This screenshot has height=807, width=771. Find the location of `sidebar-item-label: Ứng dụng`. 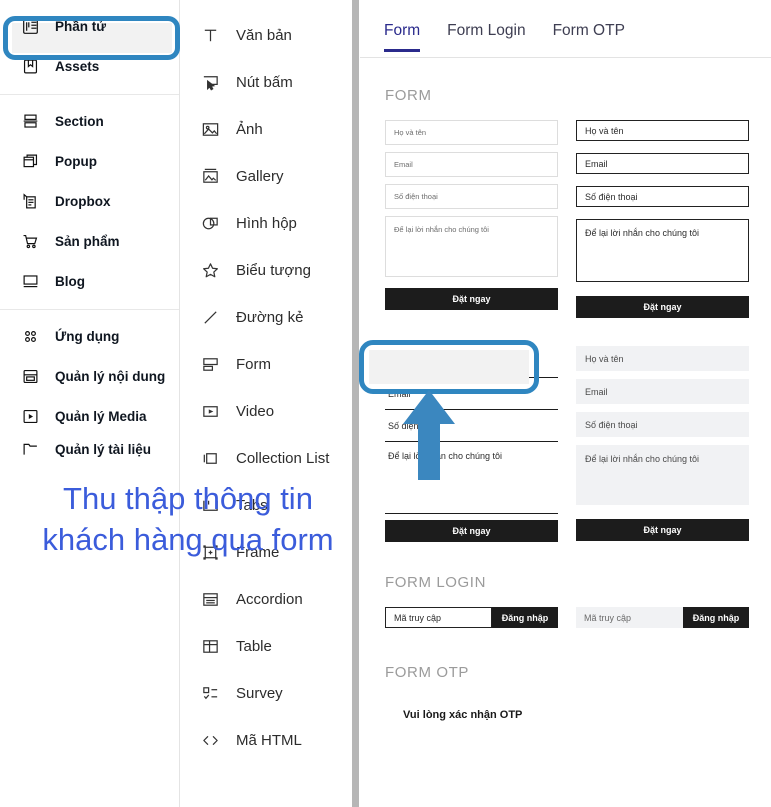

sidebar-item-label: Ứng dụng is located at coordinates (87, 336).